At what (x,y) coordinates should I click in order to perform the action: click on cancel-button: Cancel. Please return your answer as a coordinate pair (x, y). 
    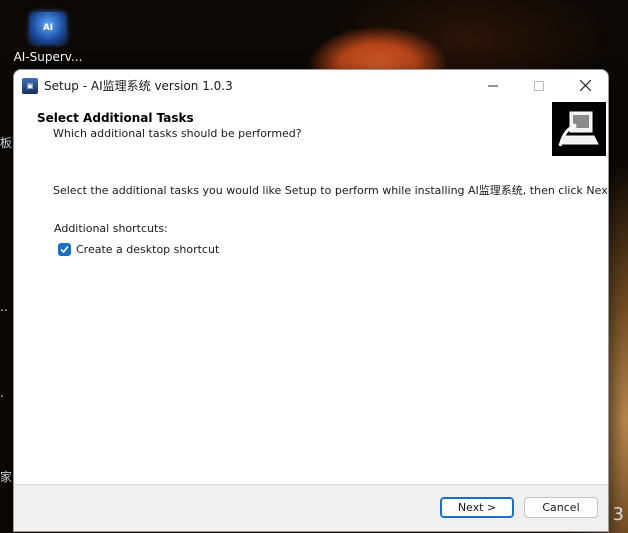
    Looking at the image, I should click on (561, 507).